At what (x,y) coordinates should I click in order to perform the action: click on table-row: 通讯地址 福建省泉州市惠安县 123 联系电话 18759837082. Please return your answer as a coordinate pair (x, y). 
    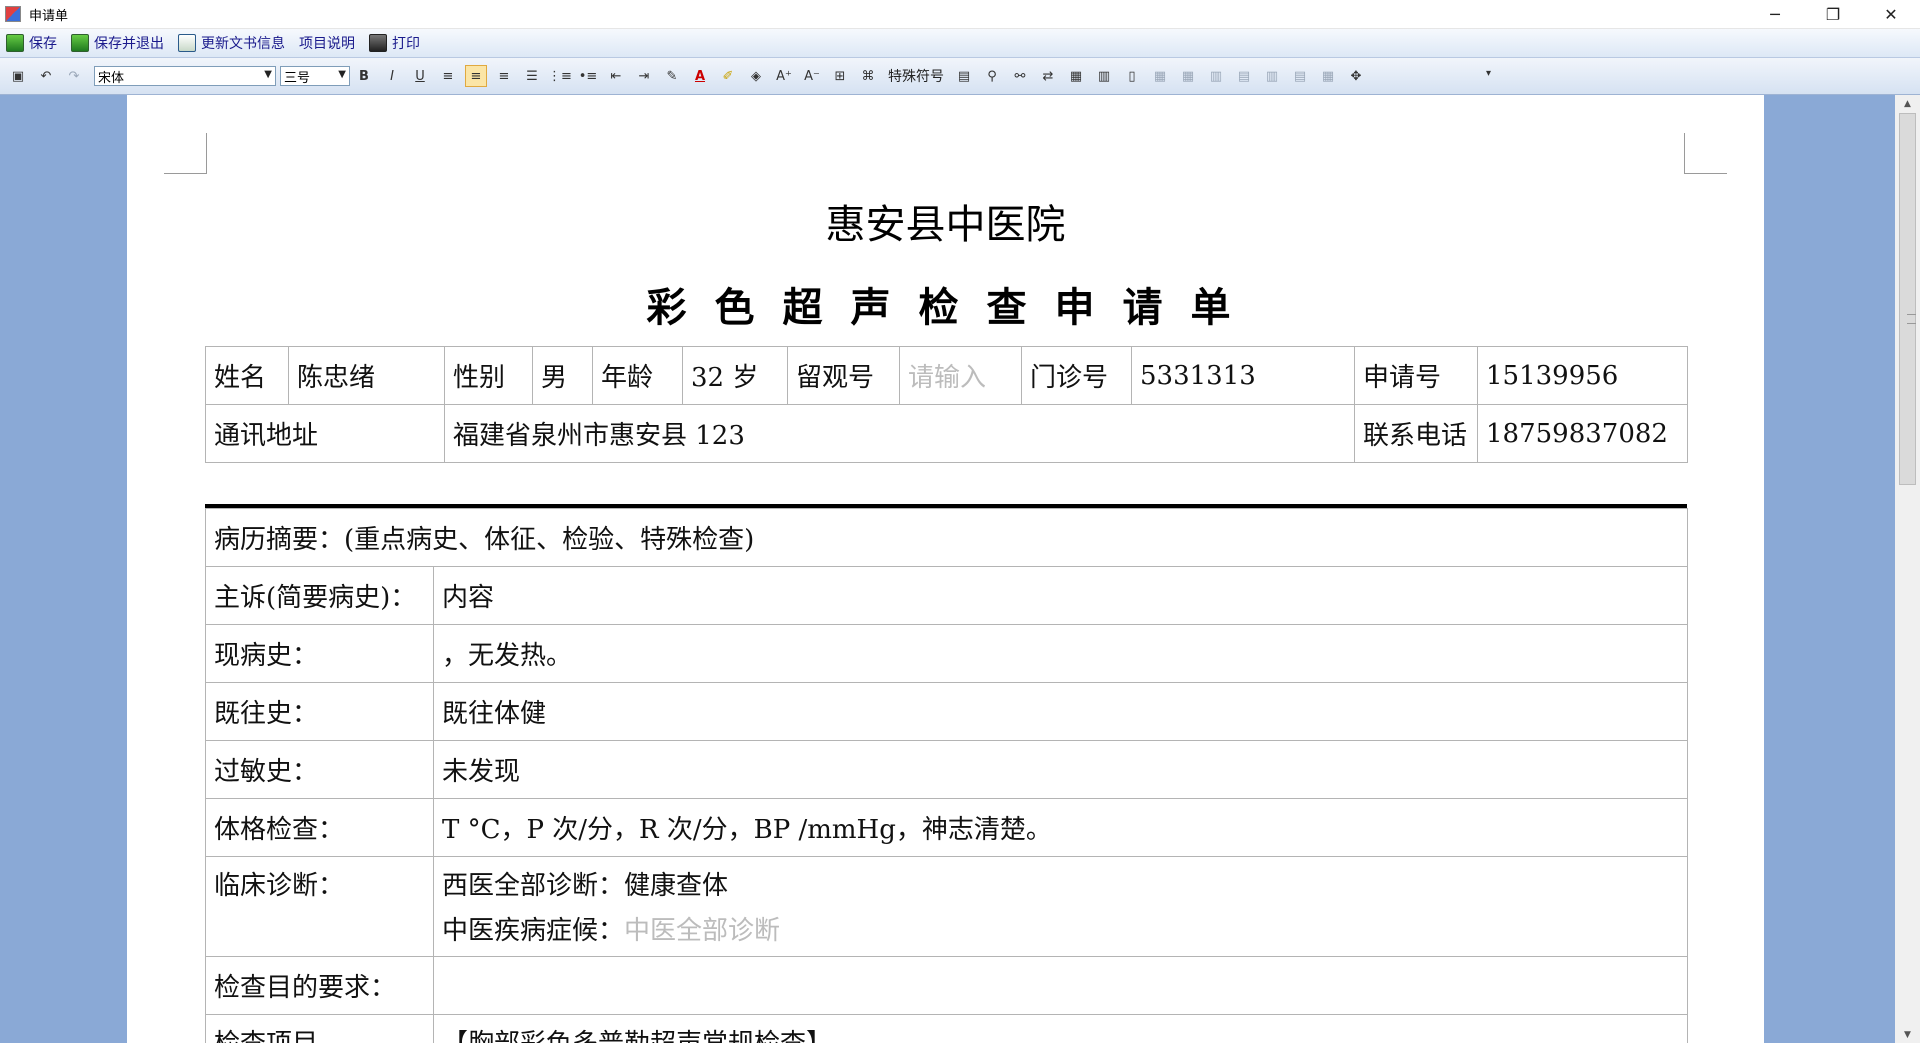
    Looking at the image, I should click on (946, 433).